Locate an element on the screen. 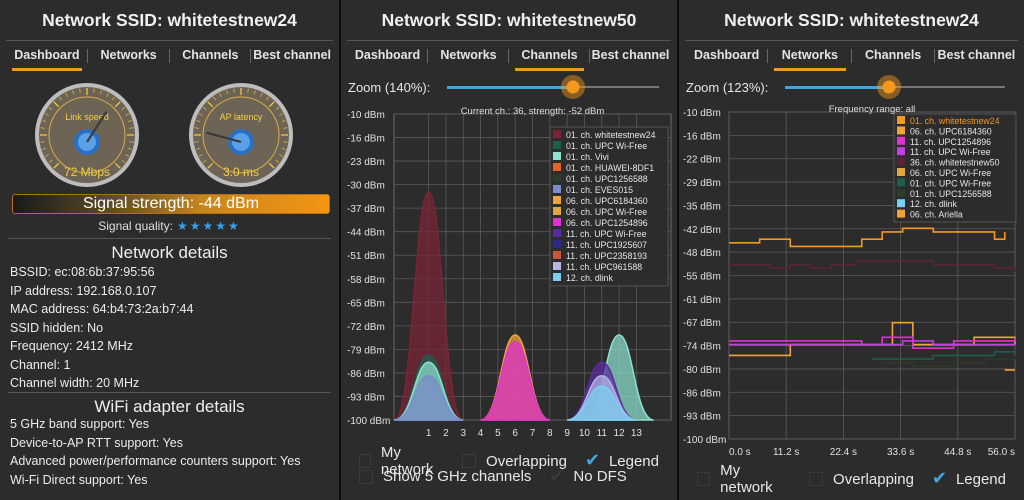 This screenshot has height=500, width=1024. x-tick-label: 12 is located at coordinates (620, 433).